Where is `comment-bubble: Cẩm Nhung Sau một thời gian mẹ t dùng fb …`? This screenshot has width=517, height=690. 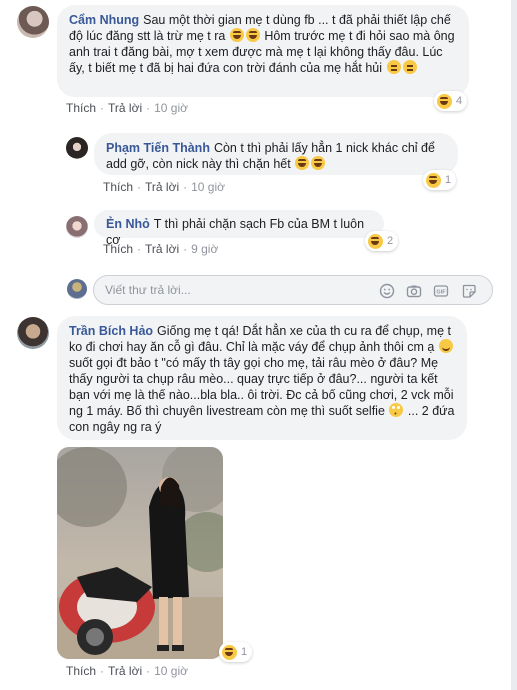
comment-bubble: Cẩm Nhung Sau một thời gian mẹ t dùng fb … is located at coordinates (263, 51).